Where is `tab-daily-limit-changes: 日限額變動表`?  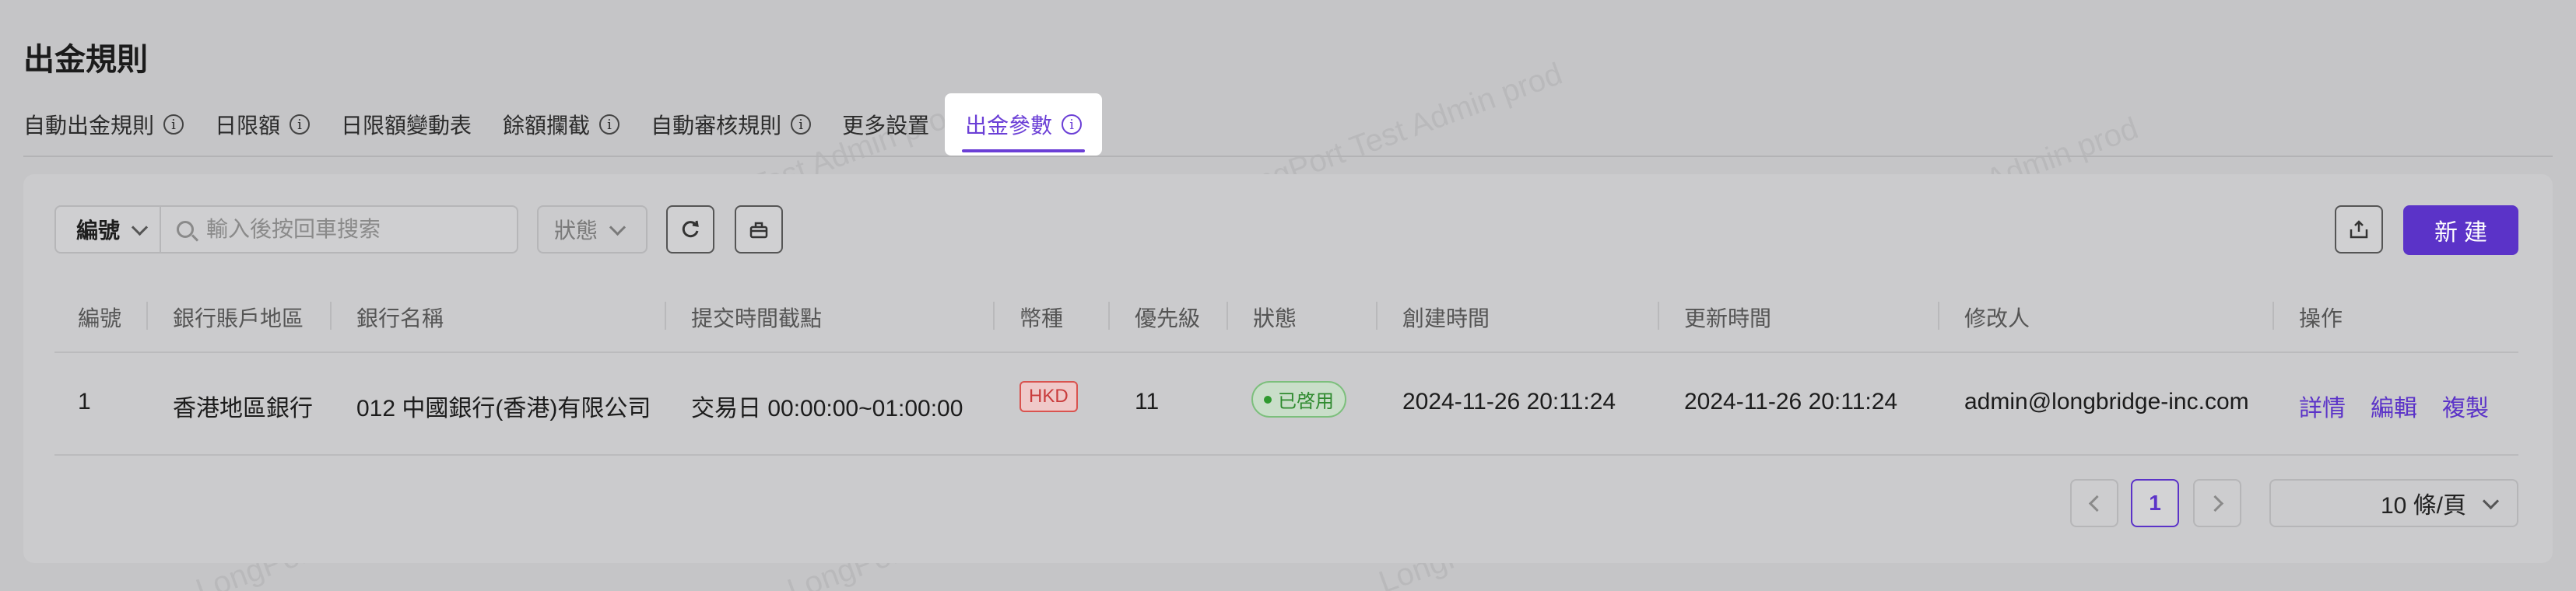 tab-daily-limit-changes: 日限額變動表 is located at coordinates (406, 124).